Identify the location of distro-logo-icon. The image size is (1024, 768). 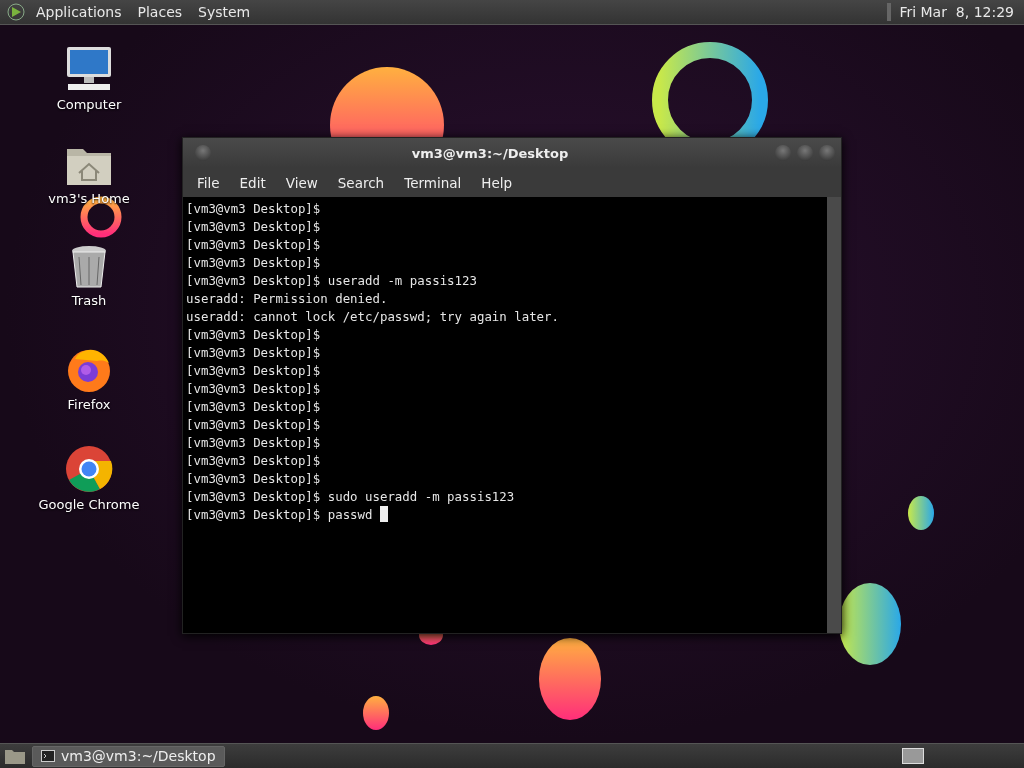
(16, 12).